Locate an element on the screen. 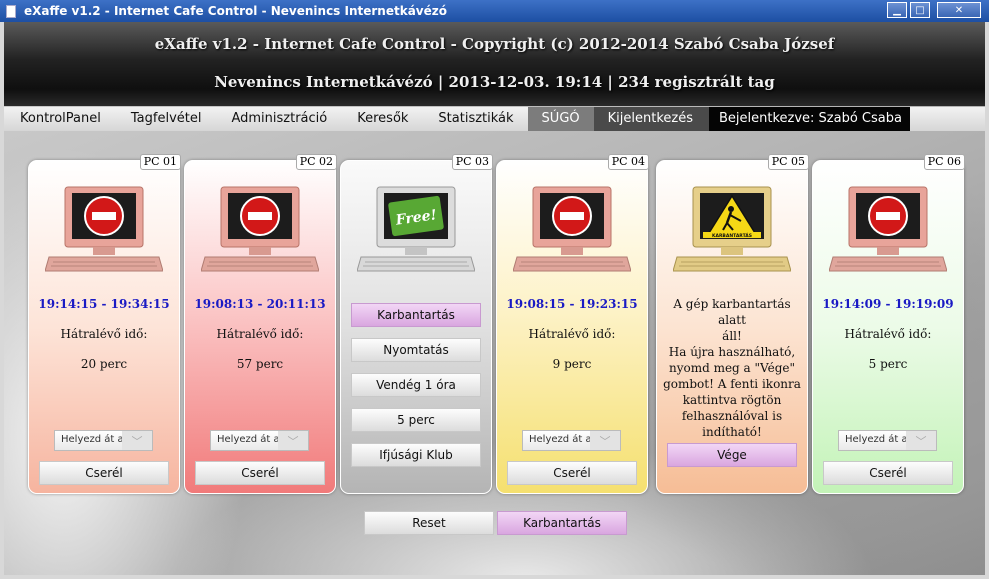 This screenshot has width=989, height=579. youth-club-button: Ifjúsági Klub is located at coordinates (416, 455).